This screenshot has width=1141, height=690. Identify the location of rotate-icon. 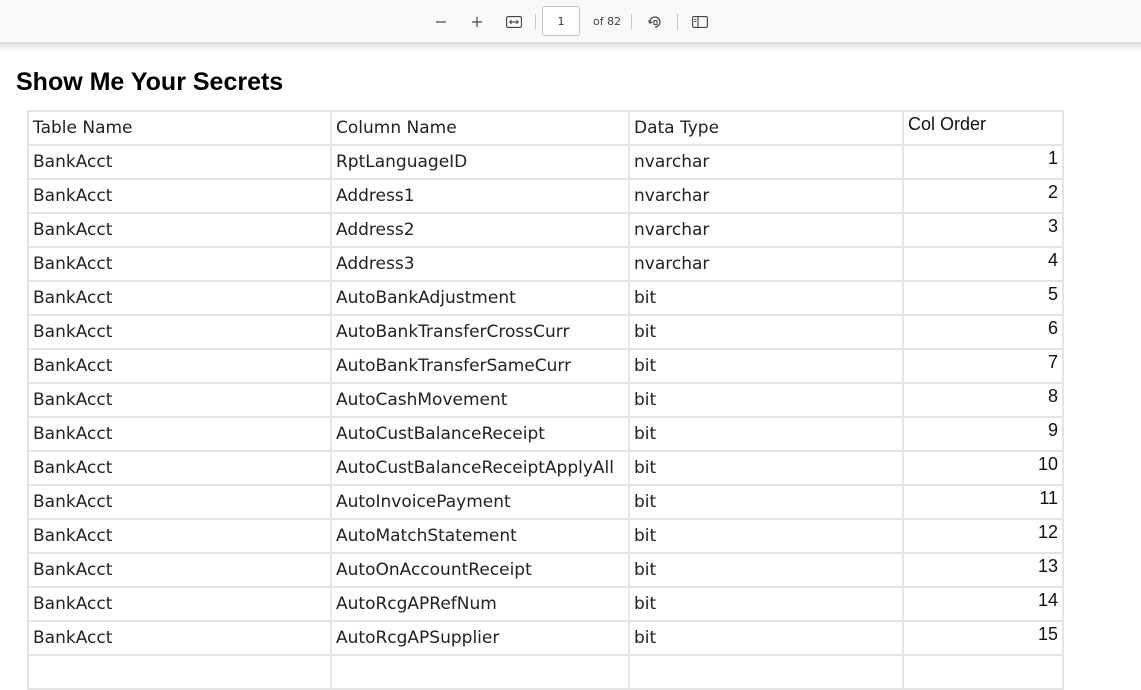
(654, 22).